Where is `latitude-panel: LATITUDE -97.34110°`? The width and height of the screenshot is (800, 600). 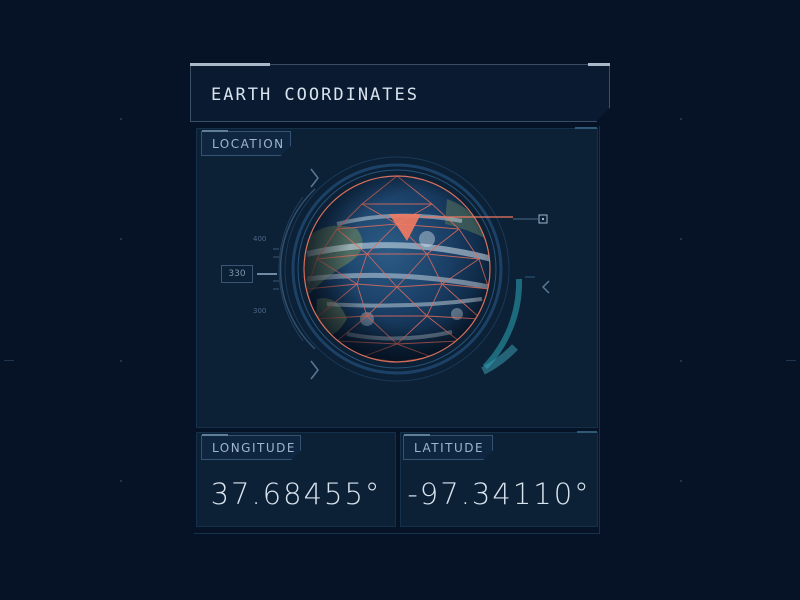
latitude-panel: LATITUDE -97.34110° is located at coordinates (499, 479).